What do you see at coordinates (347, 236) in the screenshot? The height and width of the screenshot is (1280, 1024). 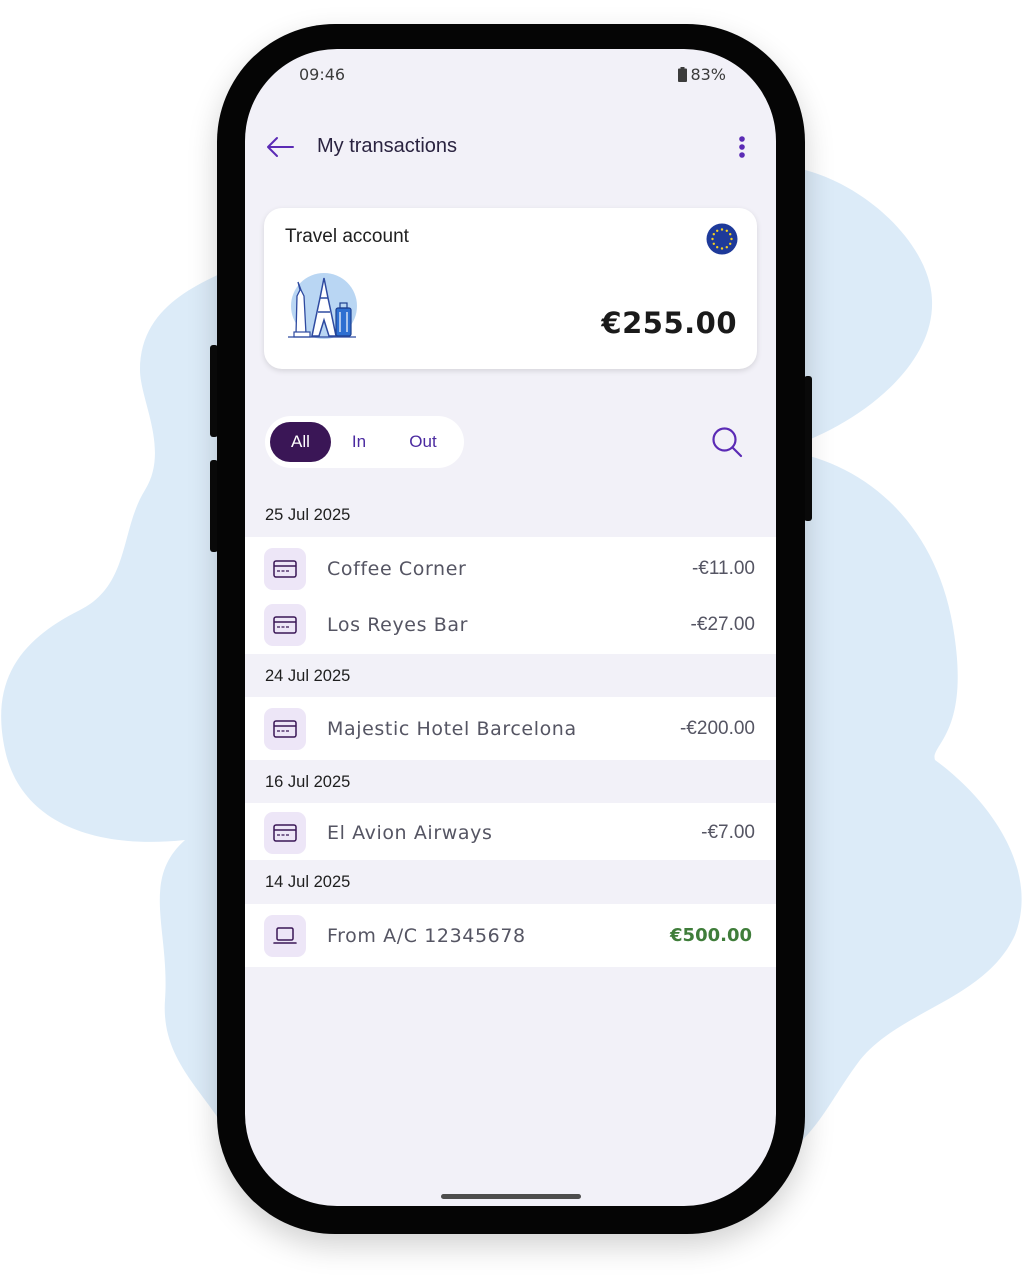 I see `account-name: Travel account` at bounding box center [347, 236].